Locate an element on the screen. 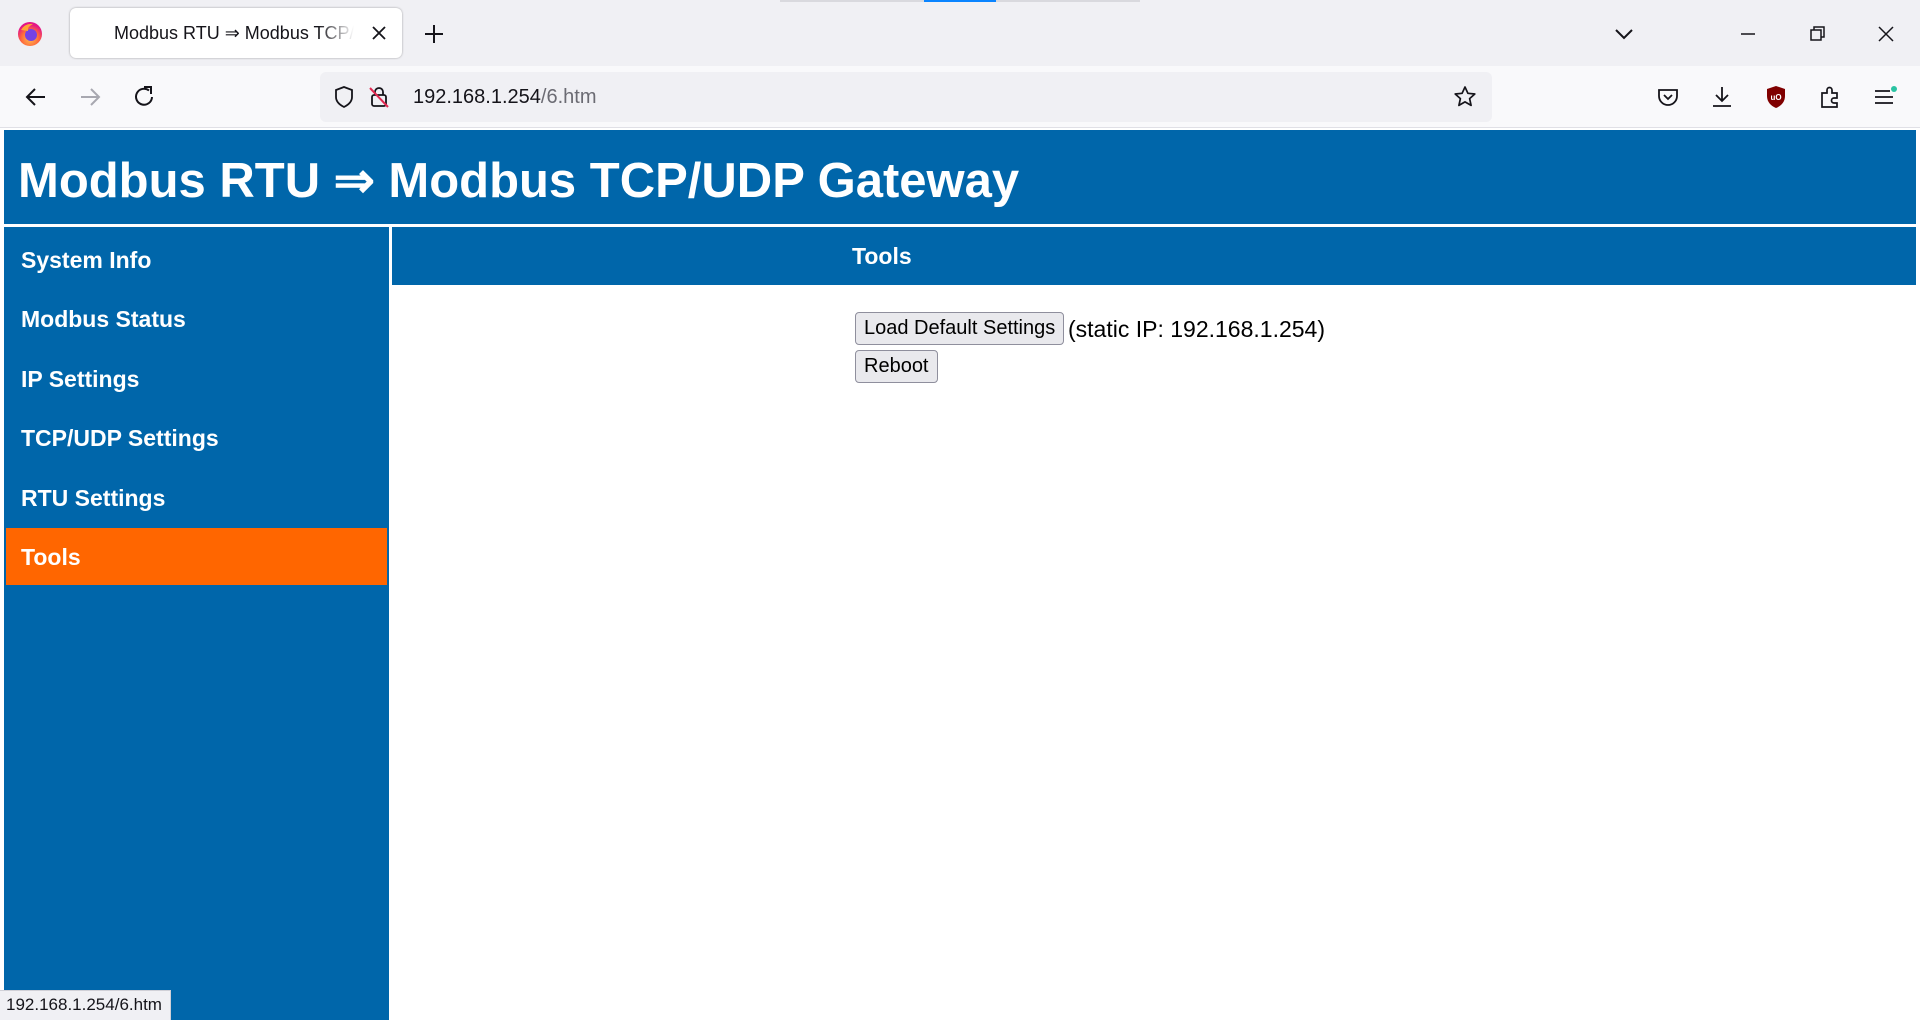 Image resolution: width=1920 pixels, height=1020 pixels. section-title: Tools is located at coordinates (882, 256).